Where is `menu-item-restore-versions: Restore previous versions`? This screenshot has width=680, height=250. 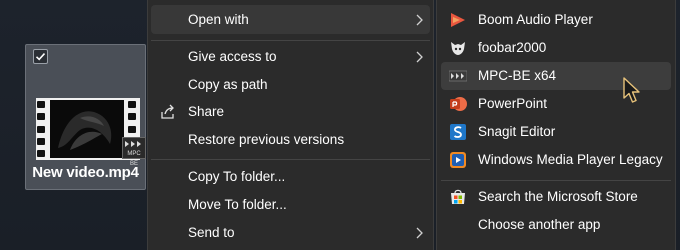 menu-item-restore-versions: Restore previous versions is located at coordinates (290, 139).